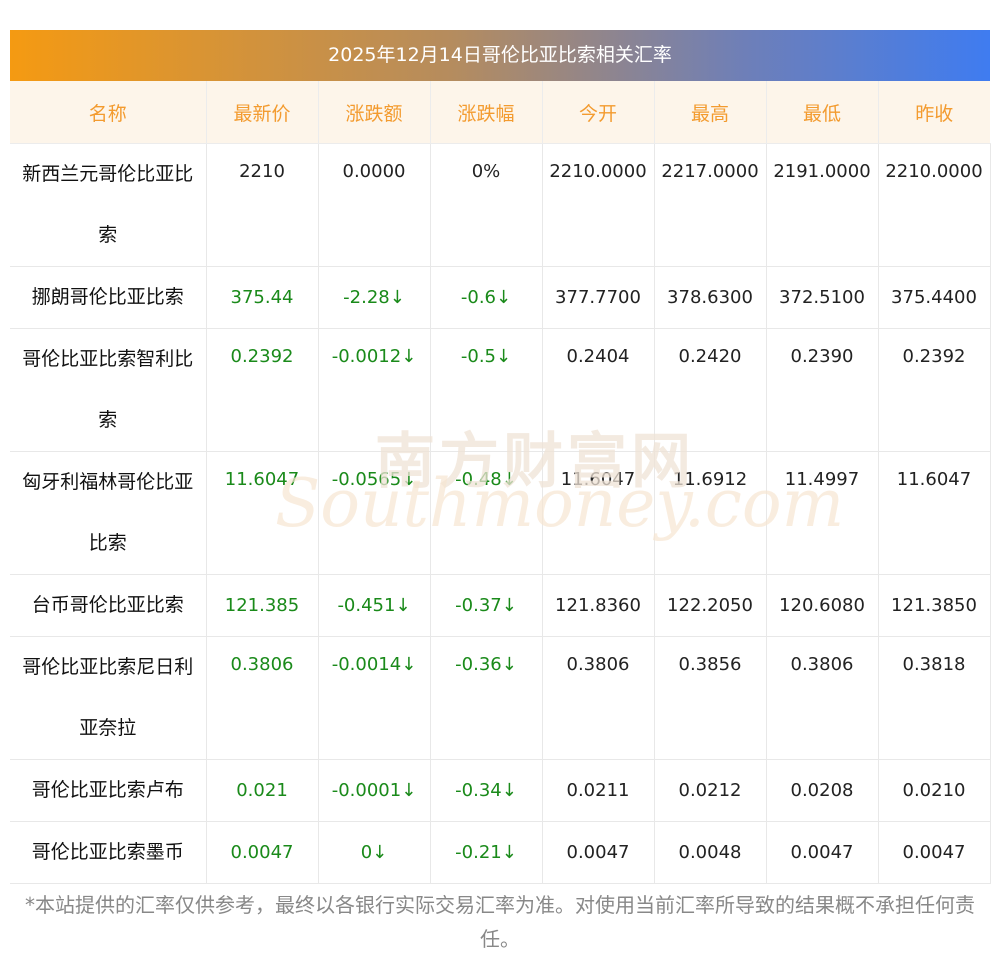 The width and height of the screenshot is (1000, 973). Describe the element at coordinates (374, 852) in the screenshot. I see `cell-change: 0↓` at that location.